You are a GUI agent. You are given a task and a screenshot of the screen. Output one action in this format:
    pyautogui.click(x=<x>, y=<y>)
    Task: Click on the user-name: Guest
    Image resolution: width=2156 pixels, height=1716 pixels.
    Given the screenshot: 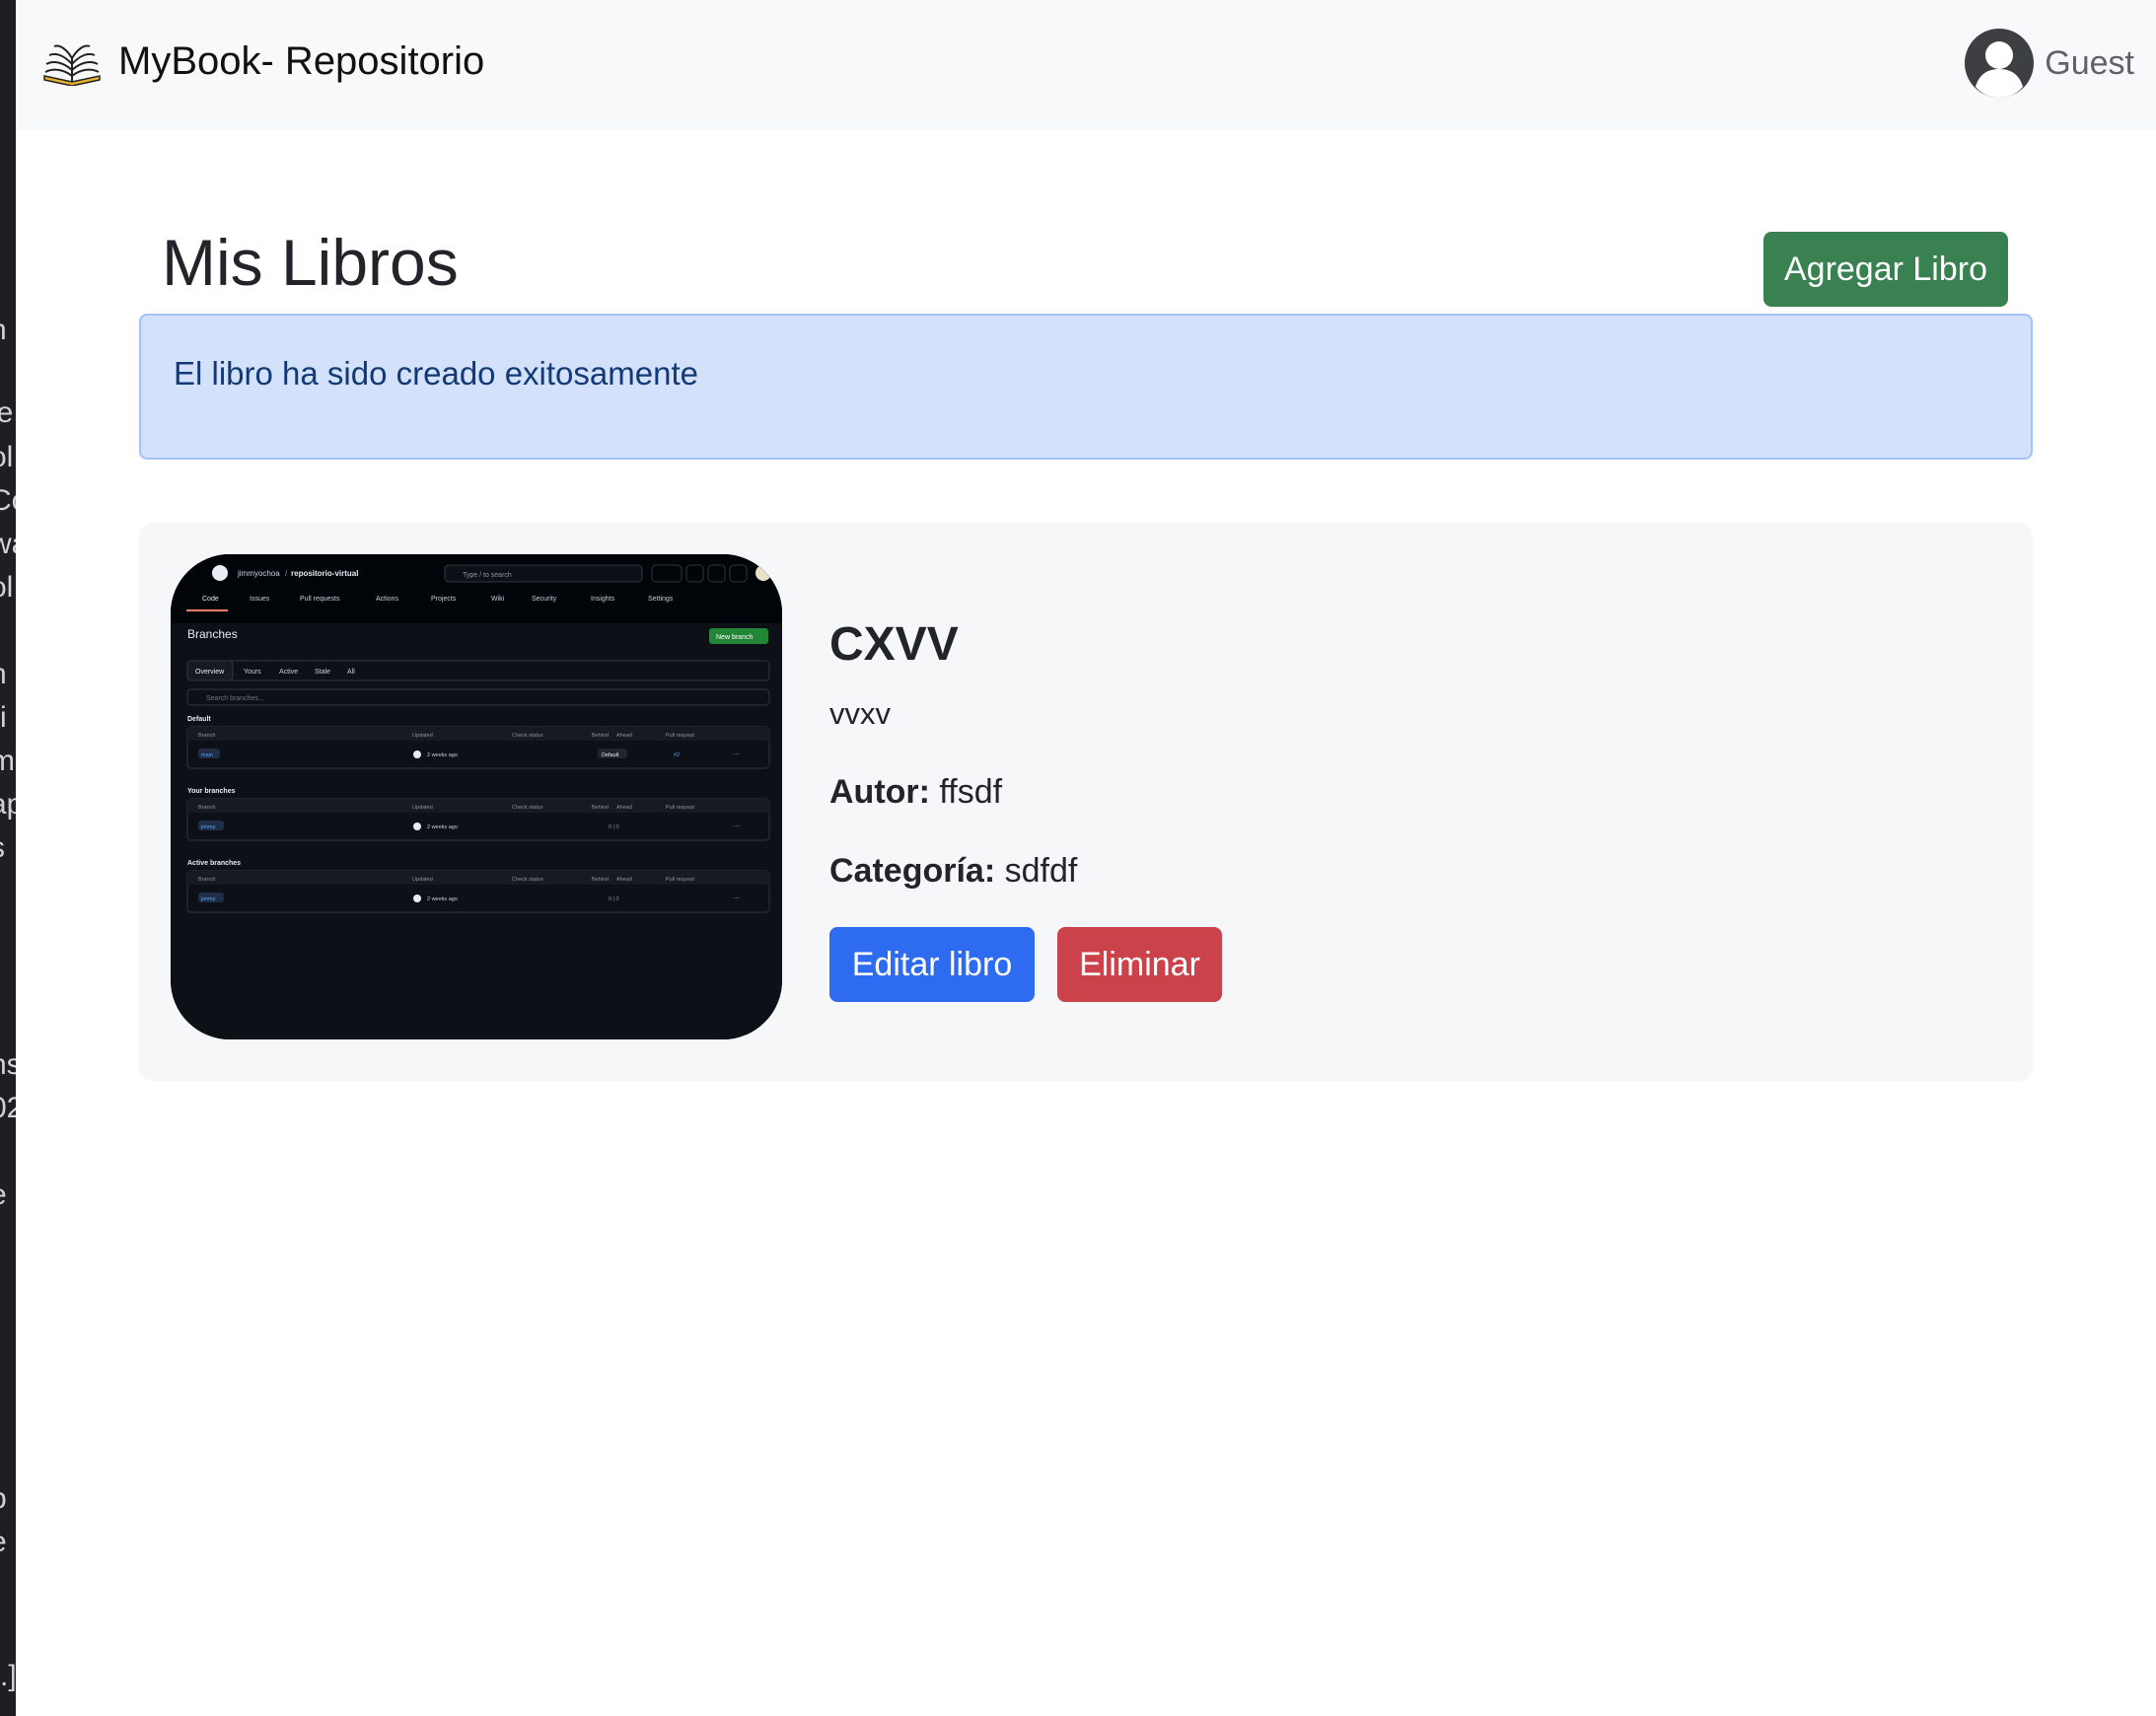 What is the action you would take?
    pyautogui.click(x=2089, y=62)
    